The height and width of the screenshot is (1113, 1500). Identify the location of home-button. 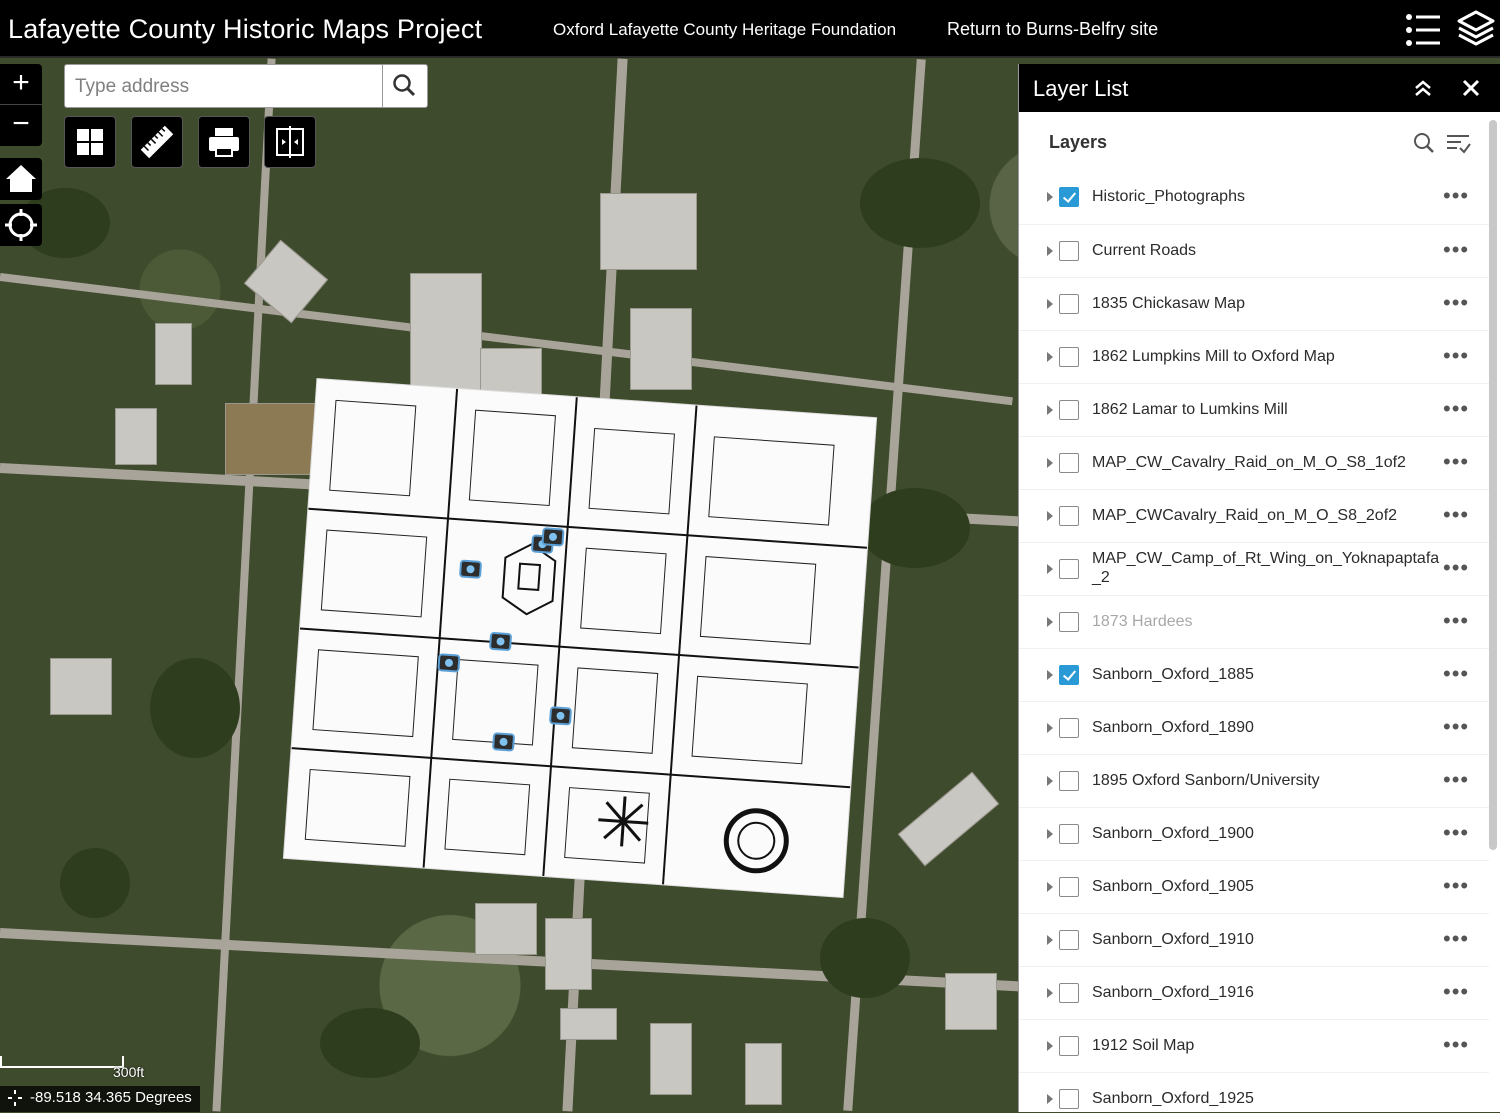
(21, 179).